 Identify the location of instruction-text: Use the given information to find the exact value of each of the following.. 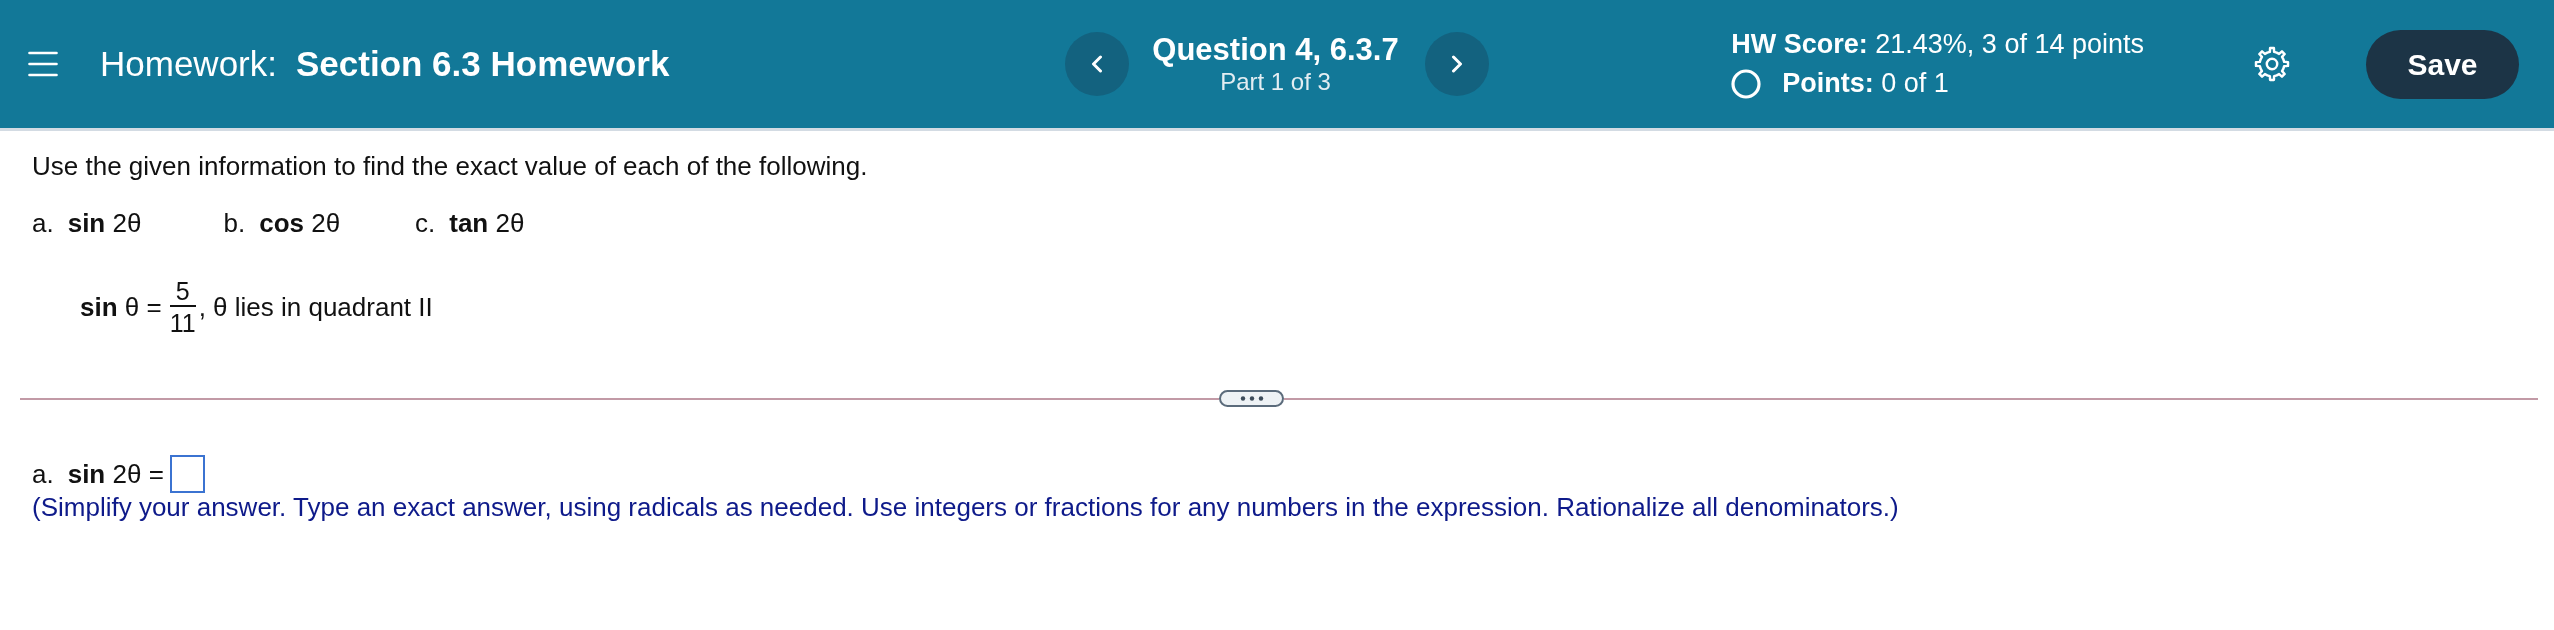
(450, 166).